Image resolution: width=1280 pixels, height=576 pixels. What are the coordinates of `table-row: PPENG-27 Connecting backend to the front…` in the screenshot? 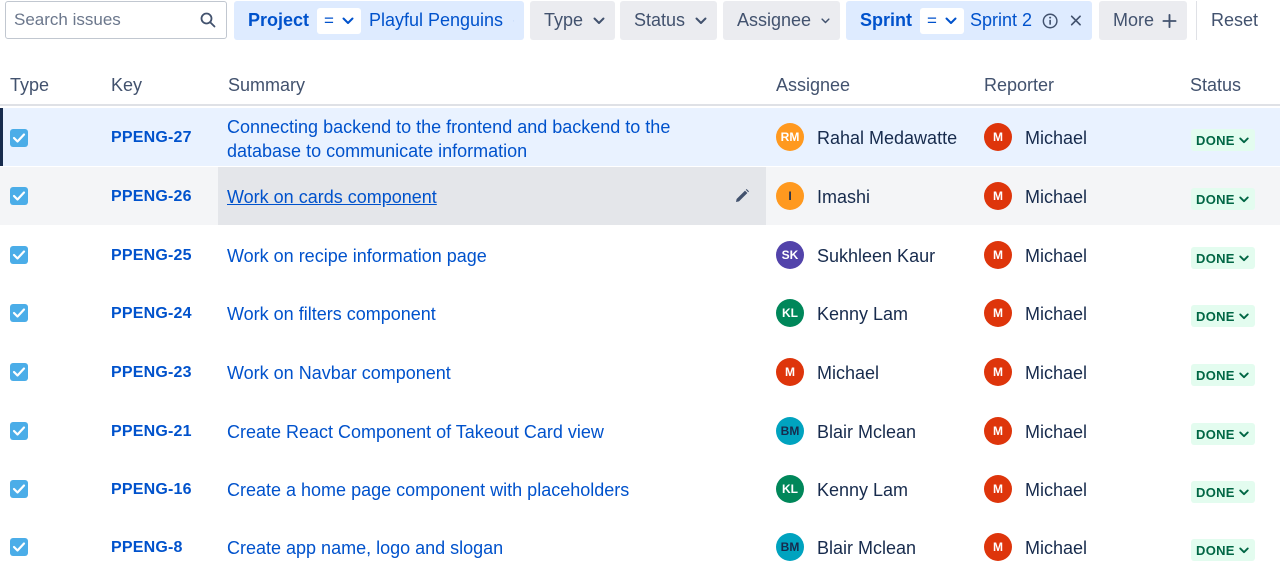 It's located at (640, 137).